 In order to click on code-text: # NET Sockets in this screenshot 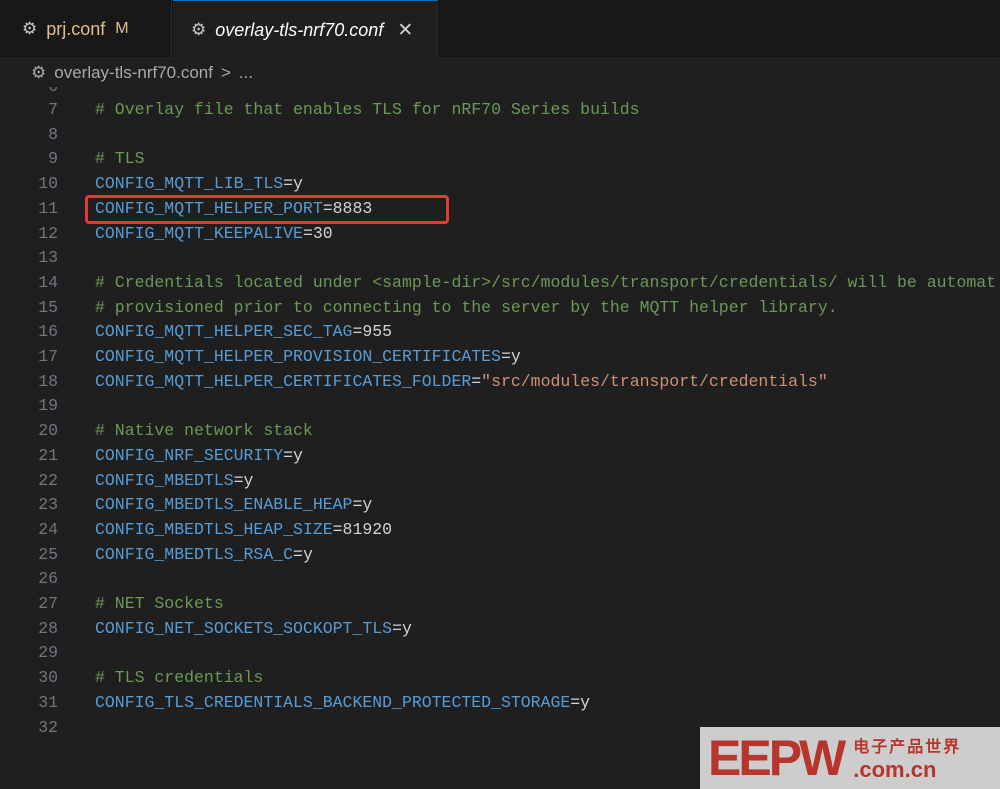, I will do `click(159, 604)`.